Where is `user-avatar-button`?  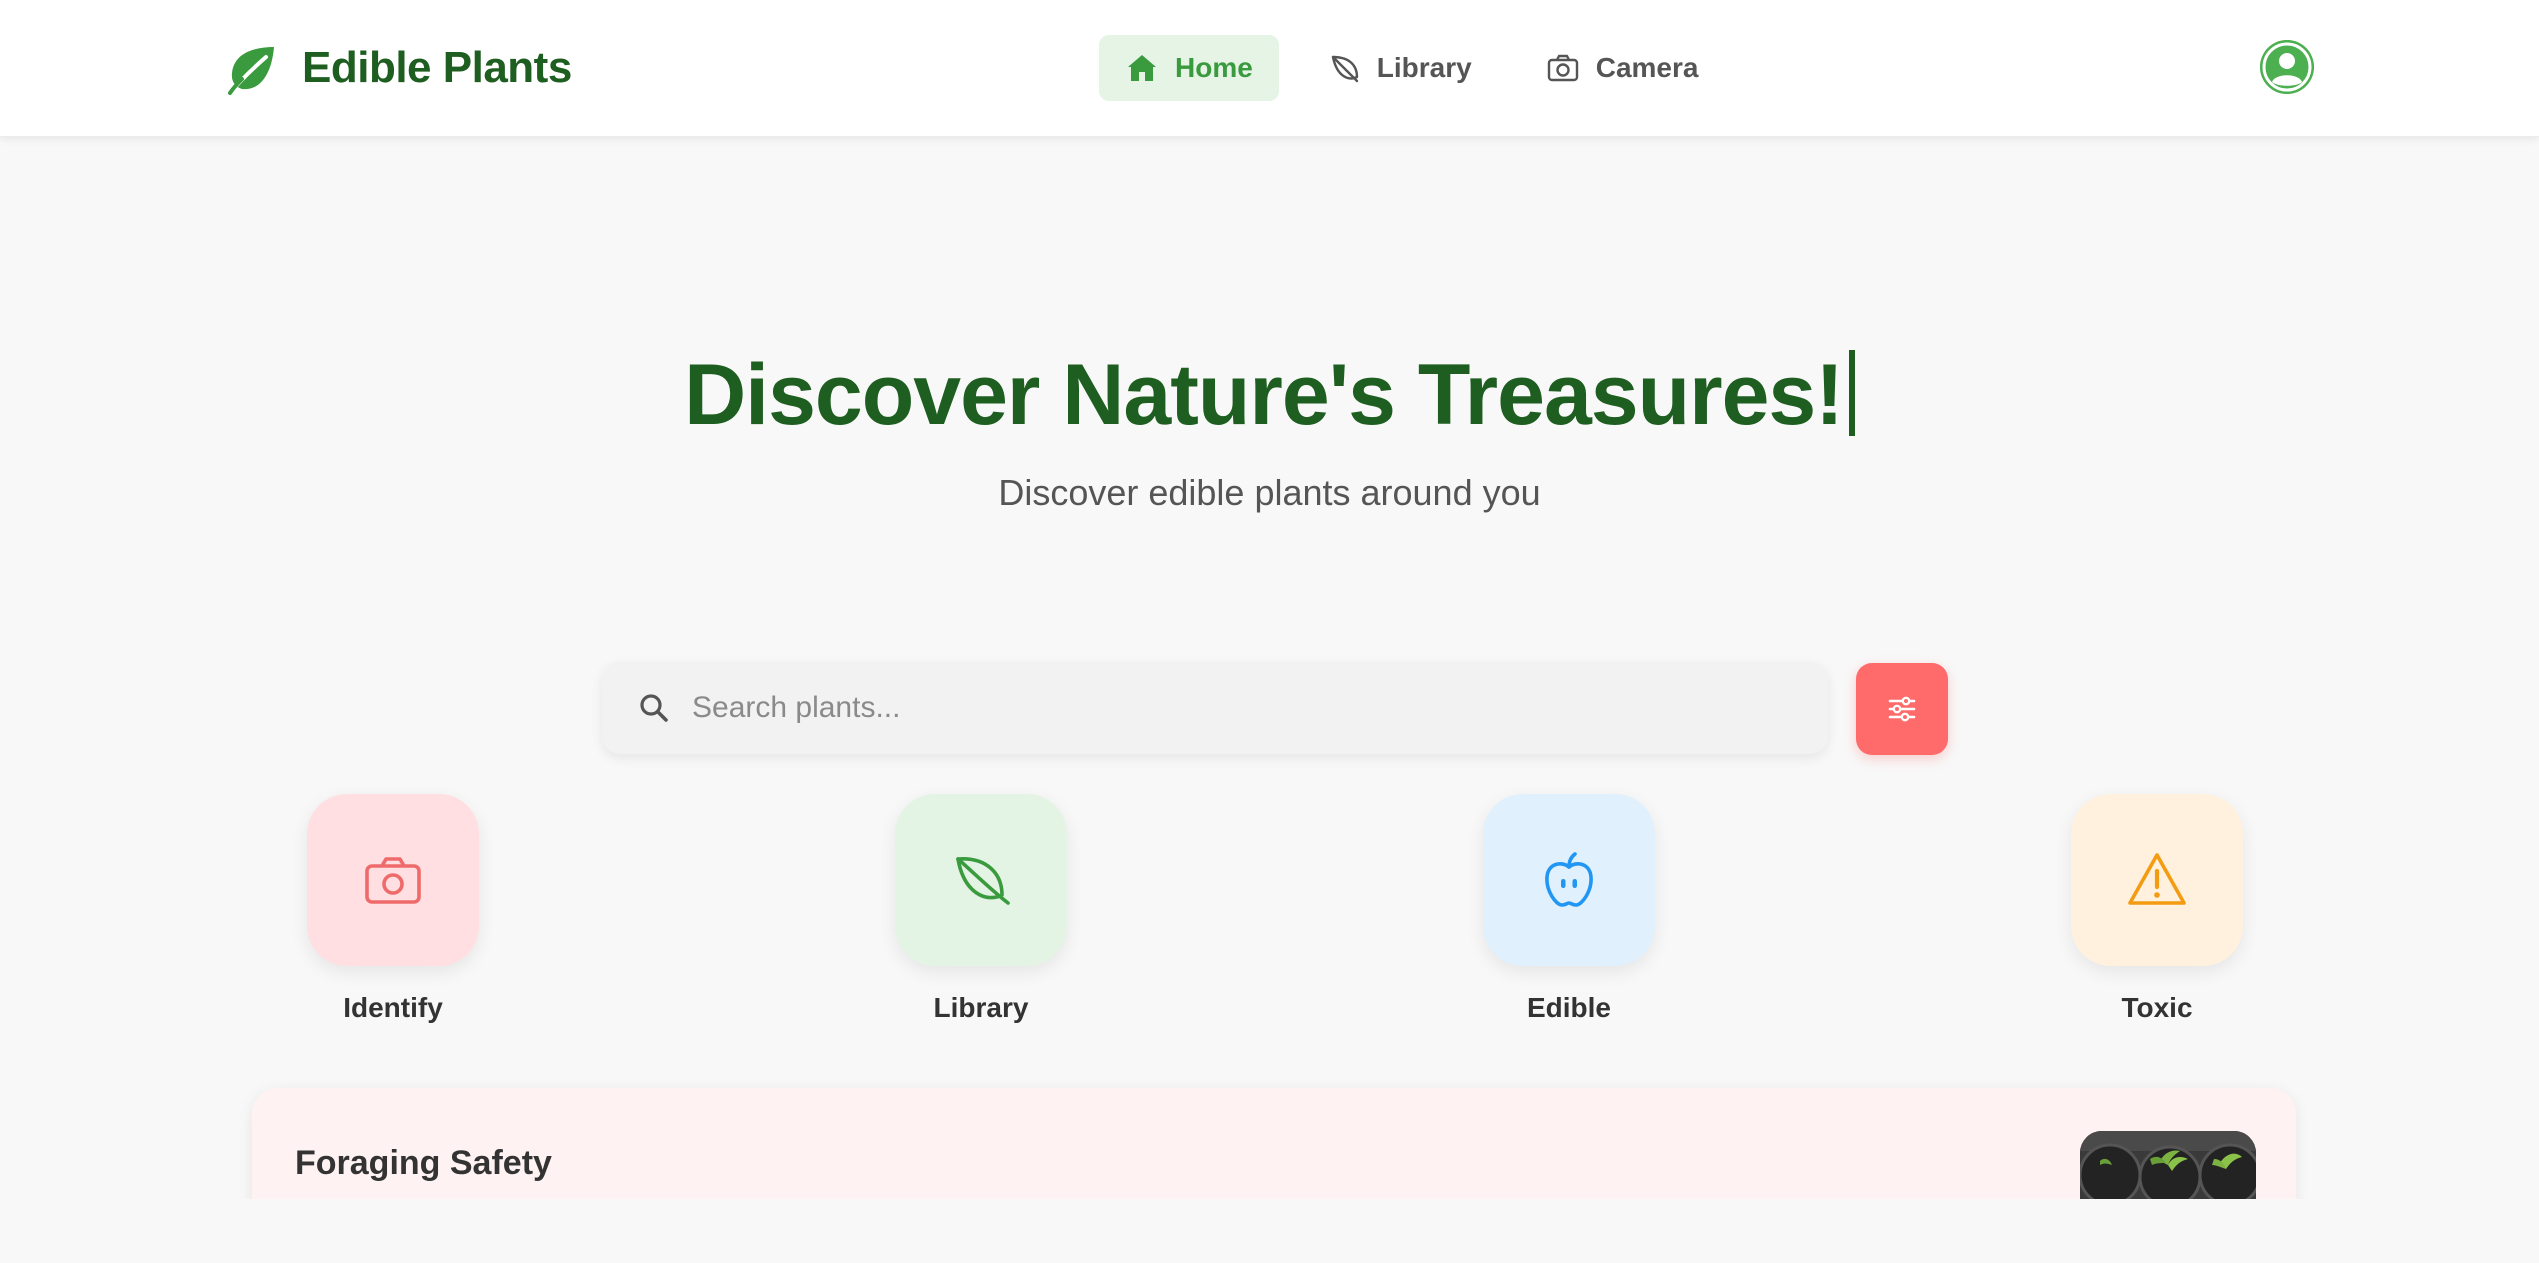 user-avatar-button is located at coordinates (2287, 67).